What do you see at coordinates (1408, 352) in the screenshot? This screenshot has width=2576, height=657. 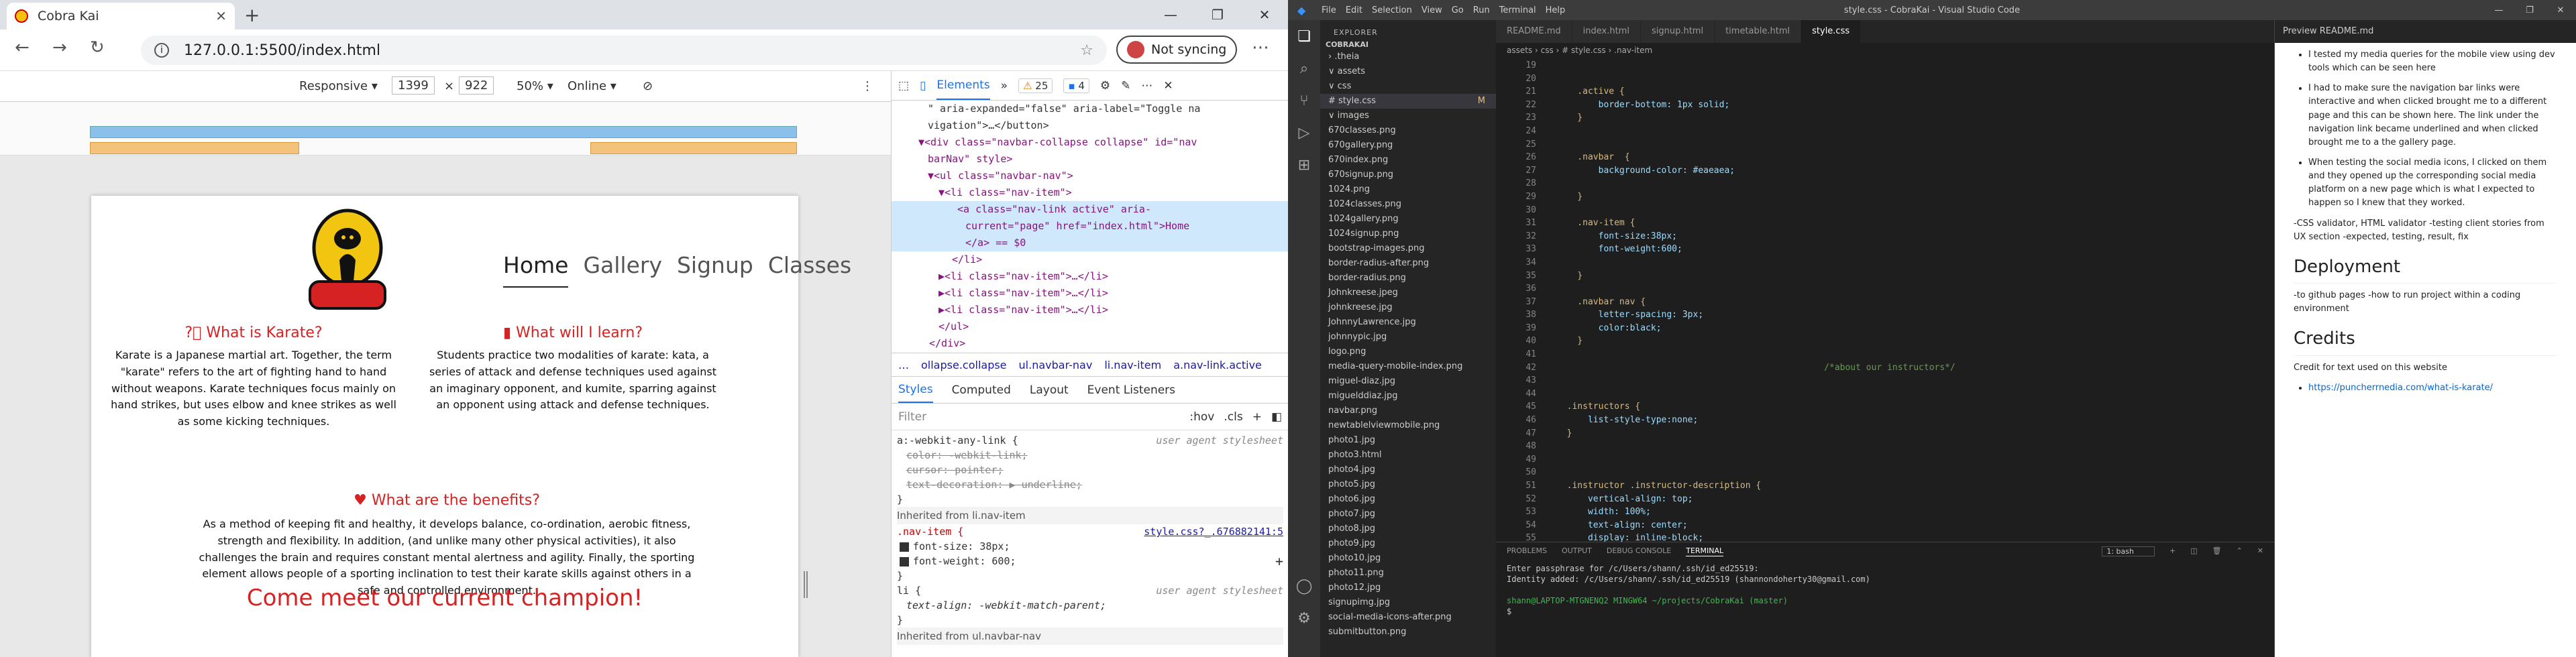 I see `tree-item: logo.png` at bounding box center [1408, 352].